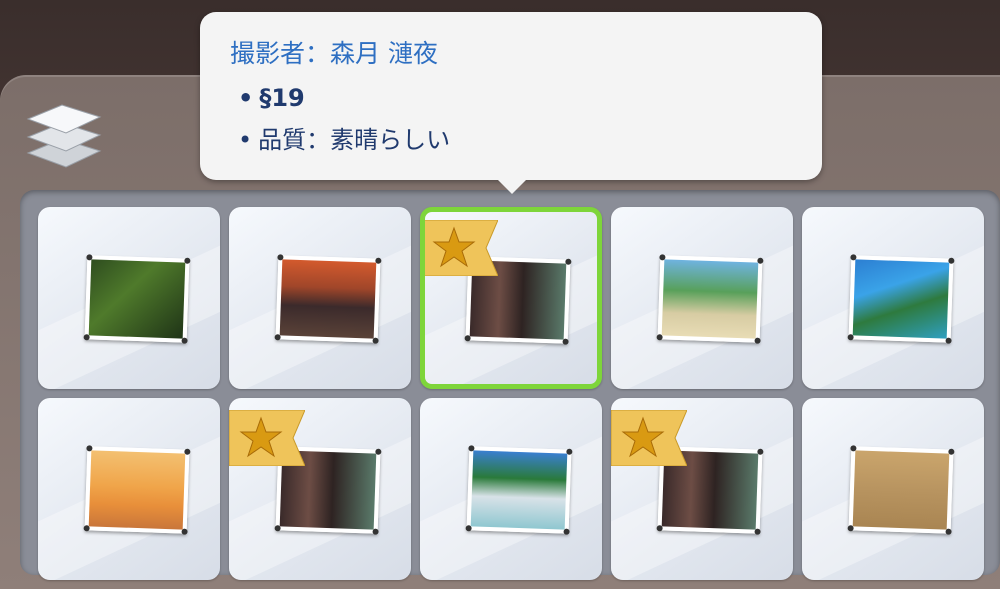  I want to click on quality-line: • 品質：素晴らしい, so click(344, 137).